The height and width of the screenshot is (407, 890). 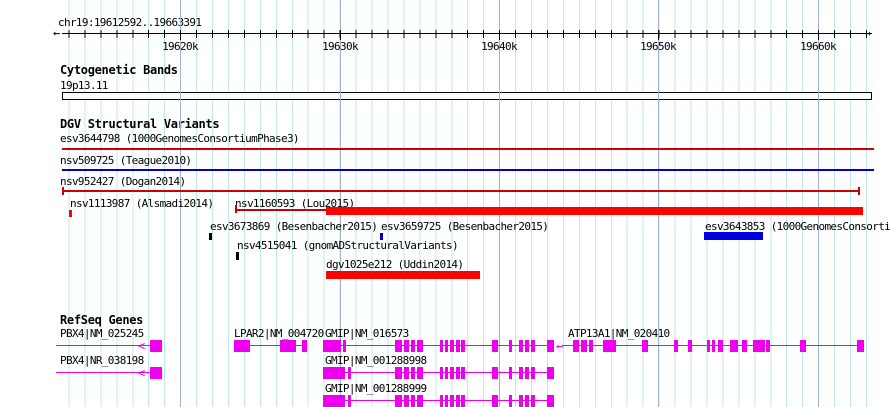 I want to click on cytoband-box, so click(x=467, y=96).